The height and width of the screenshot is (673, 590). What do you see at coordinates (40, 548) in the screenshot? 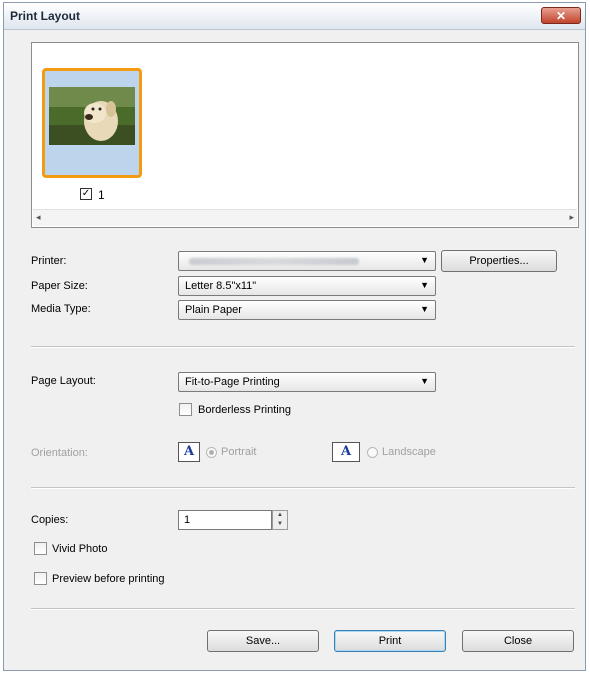
I see `vivid-photo-checkbox` at bounding box center [40, 548].